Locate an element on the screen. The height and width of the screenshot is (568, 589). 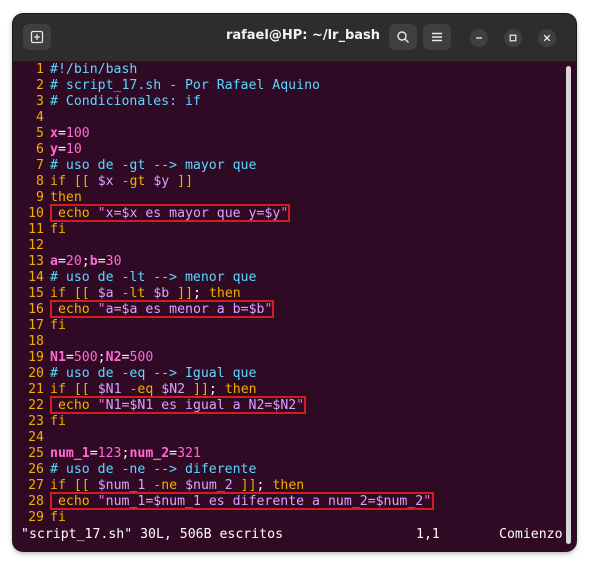
line-number: 8 is located at coordinates (40, 181).